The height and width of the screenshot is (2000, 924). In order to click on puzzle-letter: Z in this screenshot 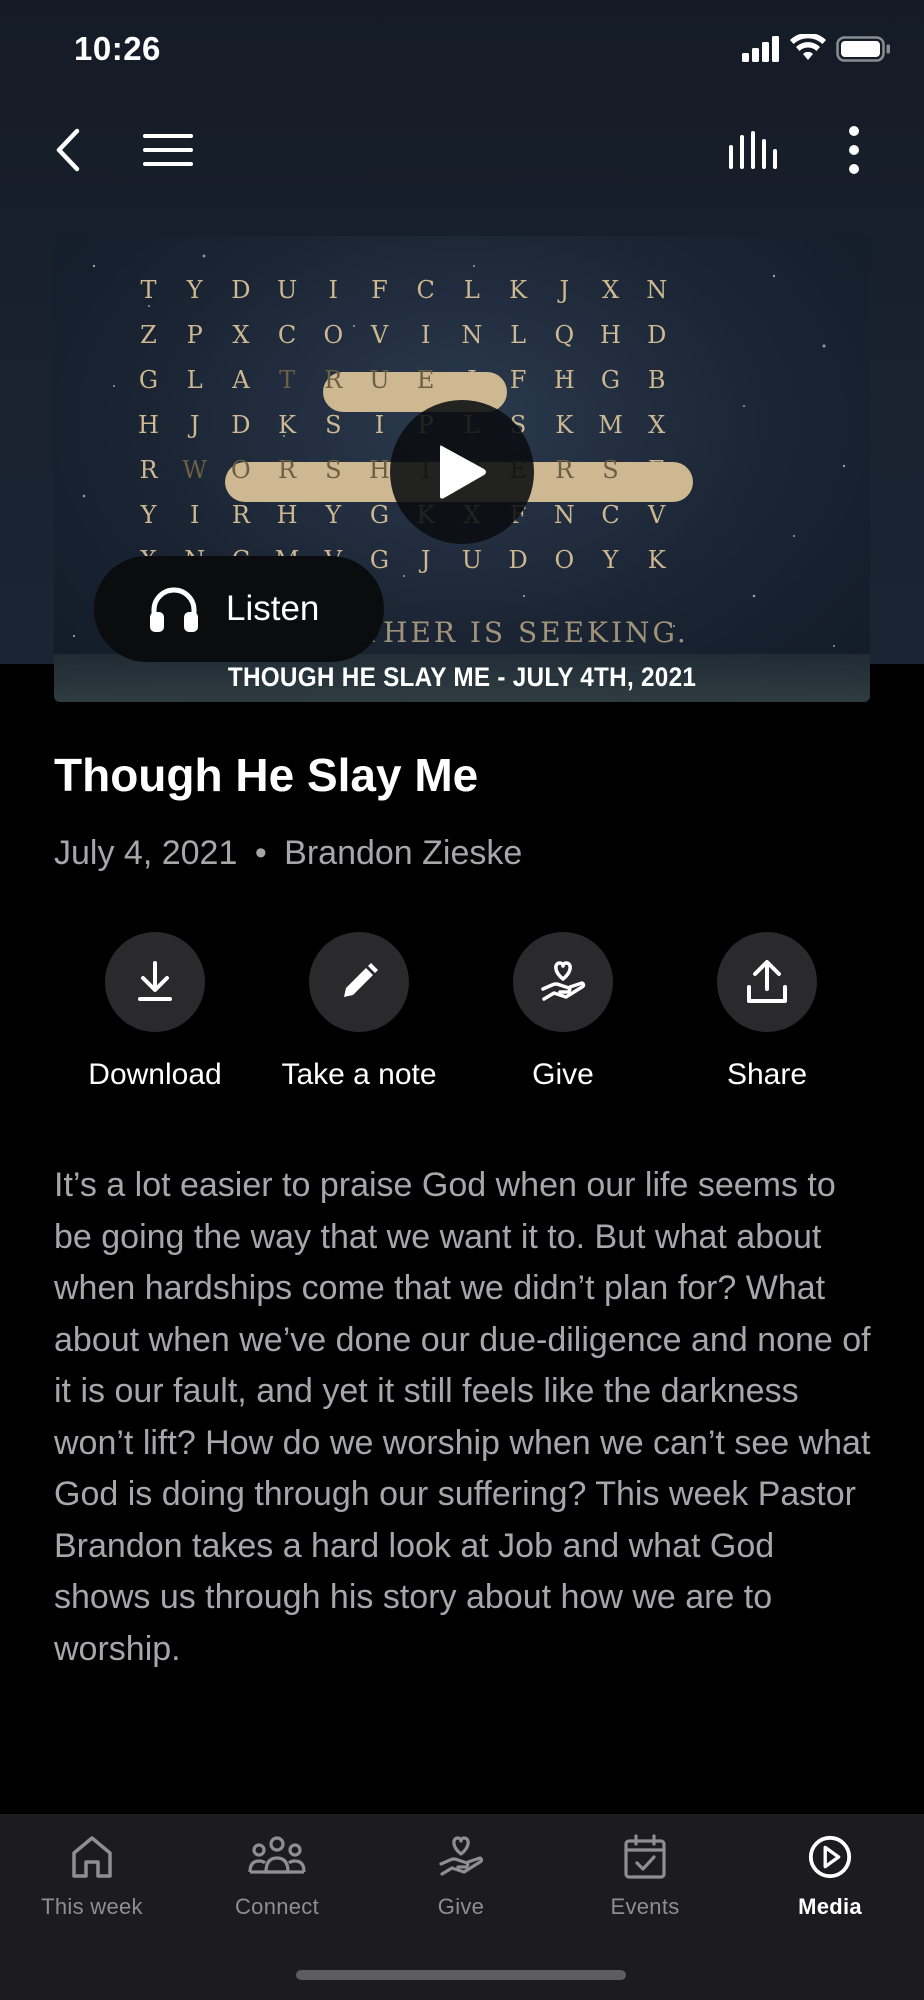, I will do `click(149, 335)`.